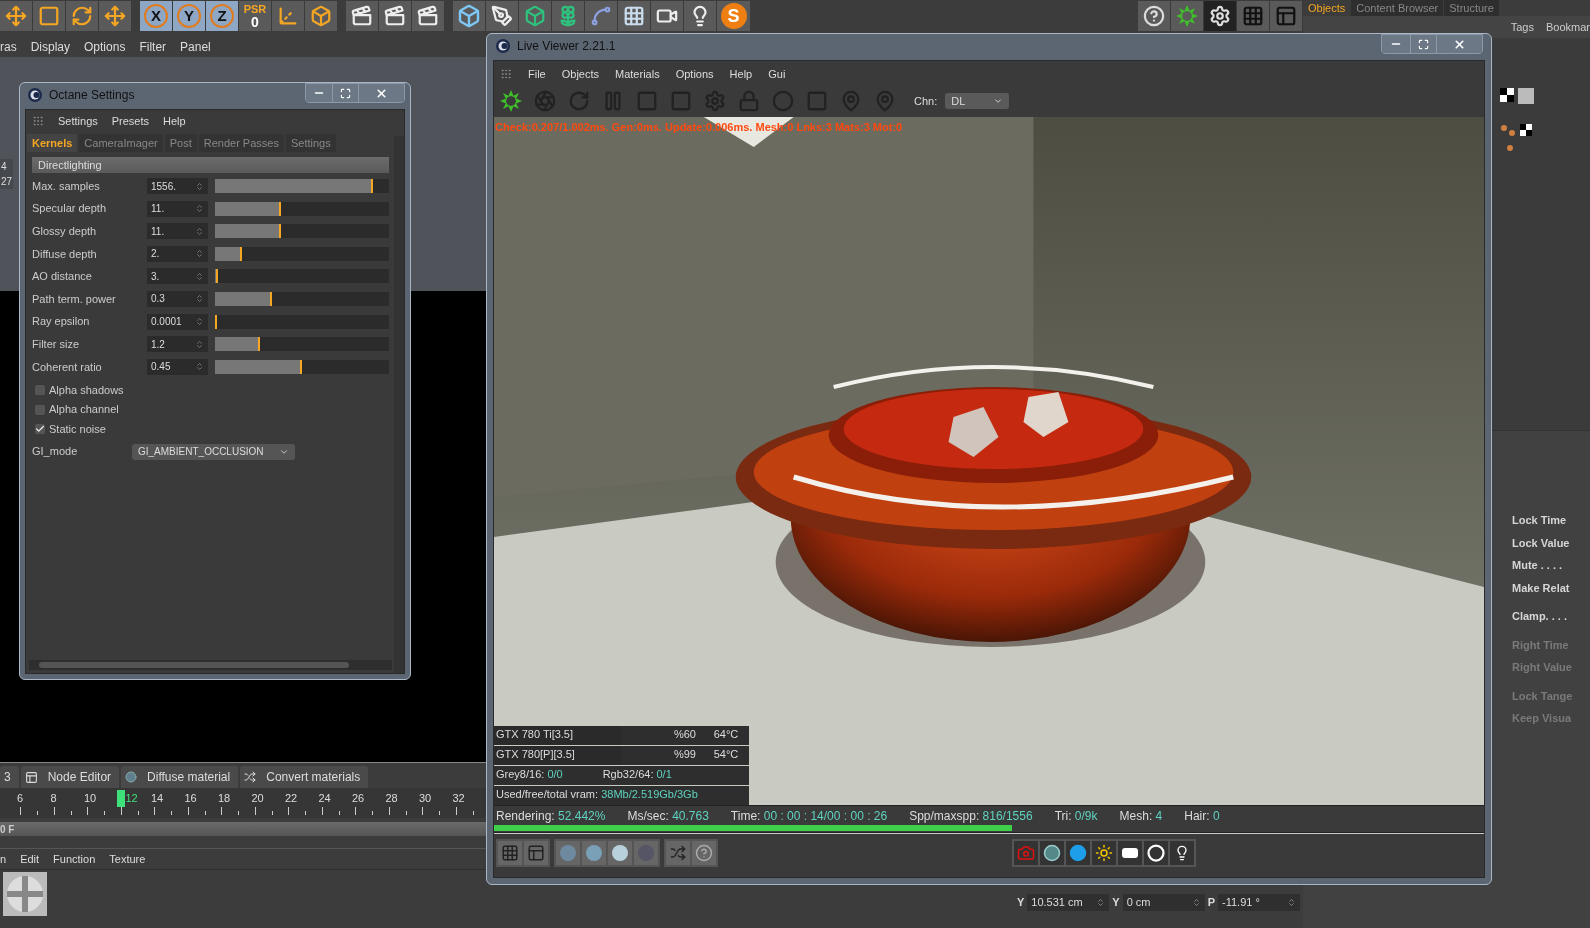 This screenshot has width=1590, height=928. What do you see at coordinates (288, 16) in the screenshot?
I see `world-axis-button` at bounding box center [288, 16].